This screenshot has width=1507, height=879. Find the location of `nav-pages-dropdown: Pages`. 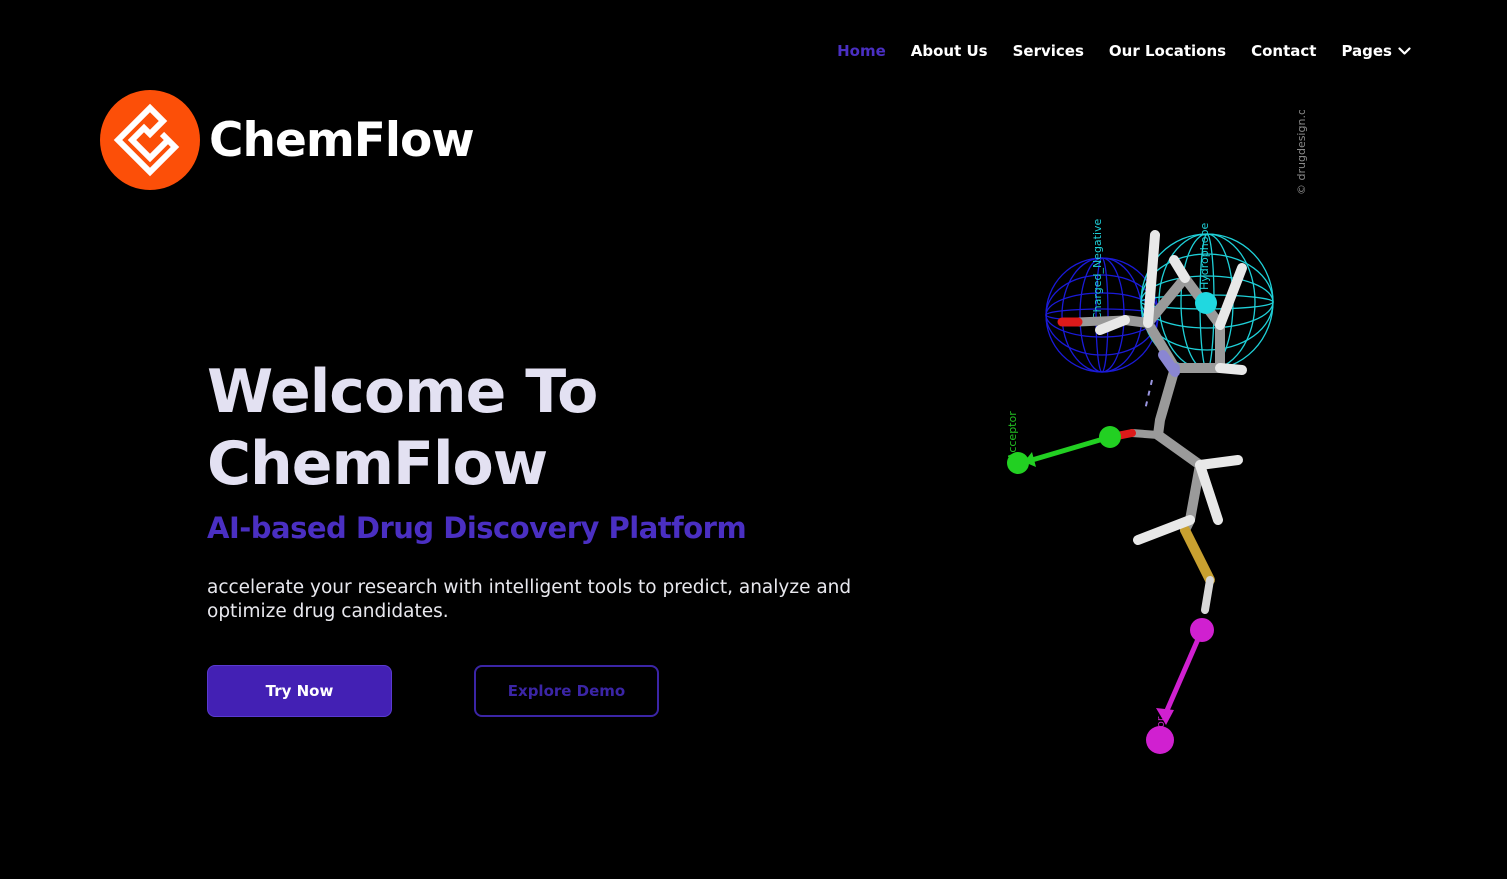

nav-pages-dropdown: Pages is located at coordinates (1376, 51).